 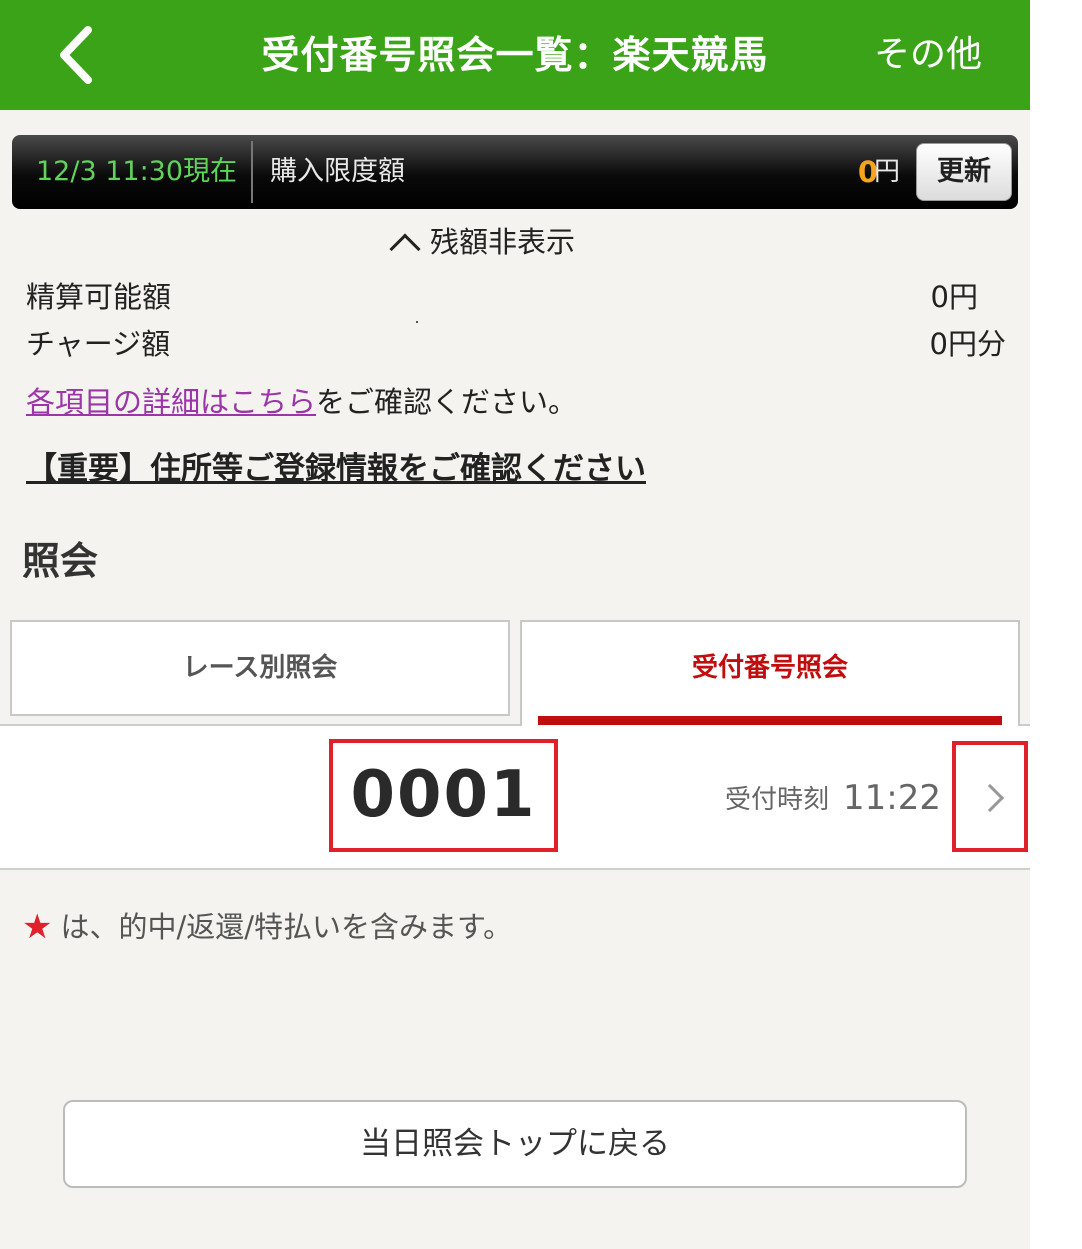 I want to click on back-to-top-button: 当日照会トップに戻る, so click(x=515, y=1144).